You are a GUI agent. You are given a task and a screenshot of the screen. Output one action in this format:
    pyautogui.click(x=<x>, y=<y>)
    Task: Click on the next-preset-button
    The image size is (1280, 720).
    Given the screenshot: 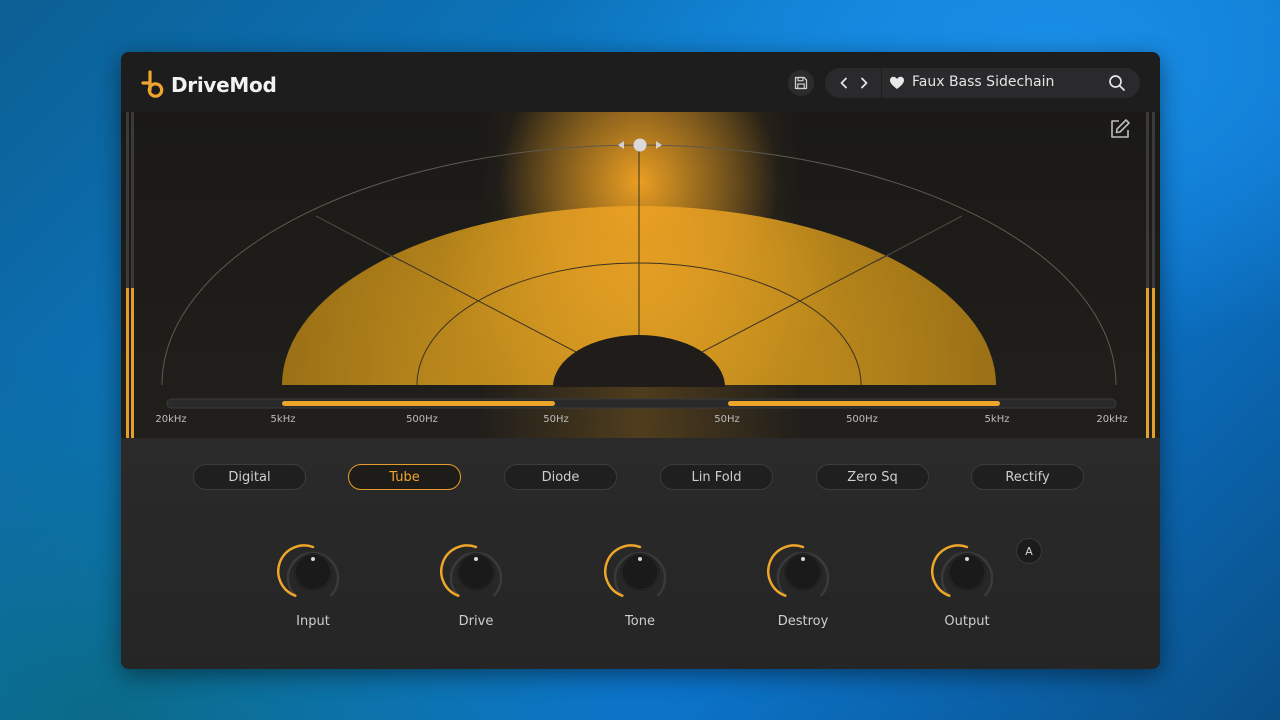 What is the action you would take?
    pyautogui.click(x=864, y=83)
    